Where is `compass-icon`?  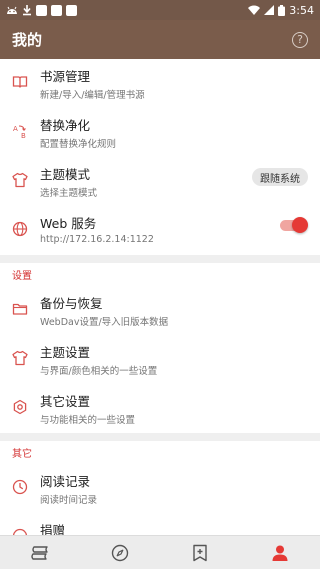 compass-icon is located at coordinates (120, 552).